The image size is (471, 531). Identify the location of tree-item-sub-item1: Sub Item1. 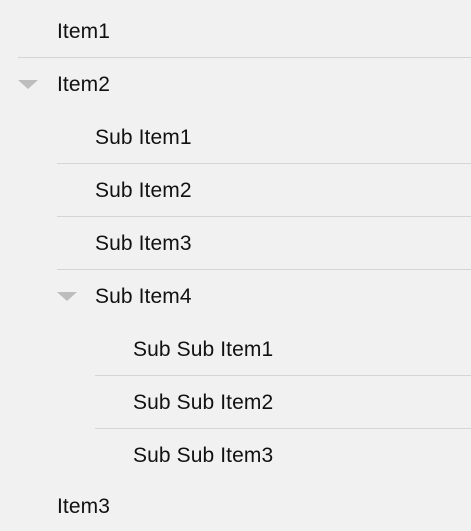
(235, 137).